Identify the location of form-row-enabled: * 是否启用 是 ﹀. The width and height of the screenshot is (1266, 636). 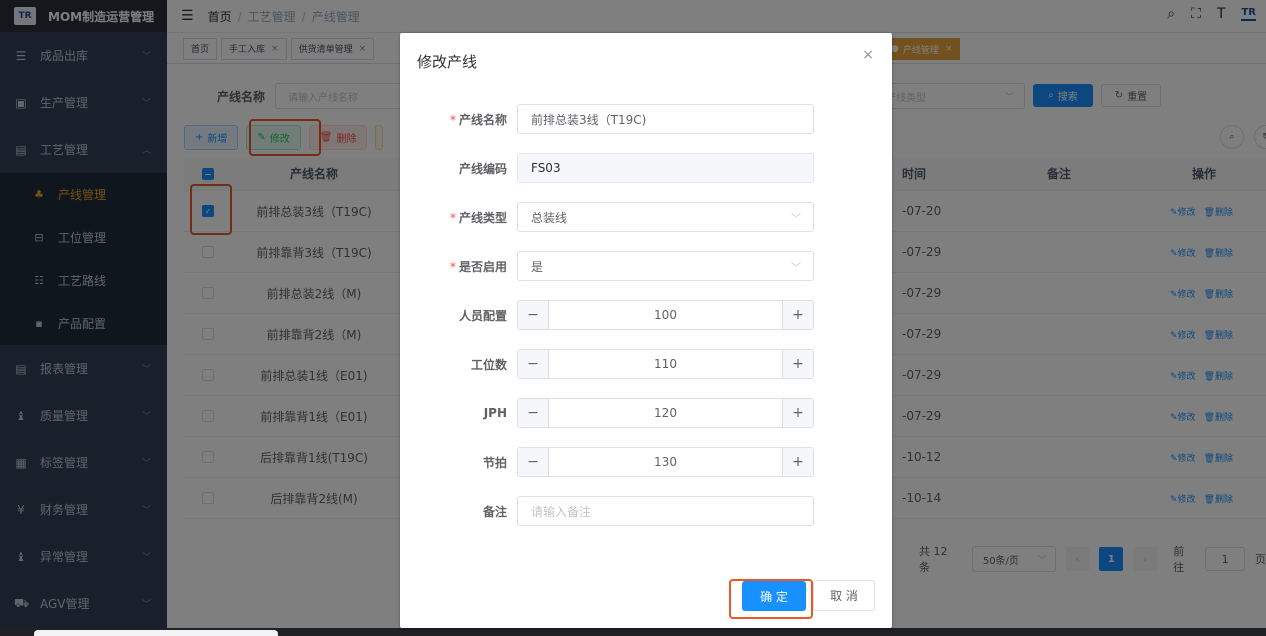
(646, 266).